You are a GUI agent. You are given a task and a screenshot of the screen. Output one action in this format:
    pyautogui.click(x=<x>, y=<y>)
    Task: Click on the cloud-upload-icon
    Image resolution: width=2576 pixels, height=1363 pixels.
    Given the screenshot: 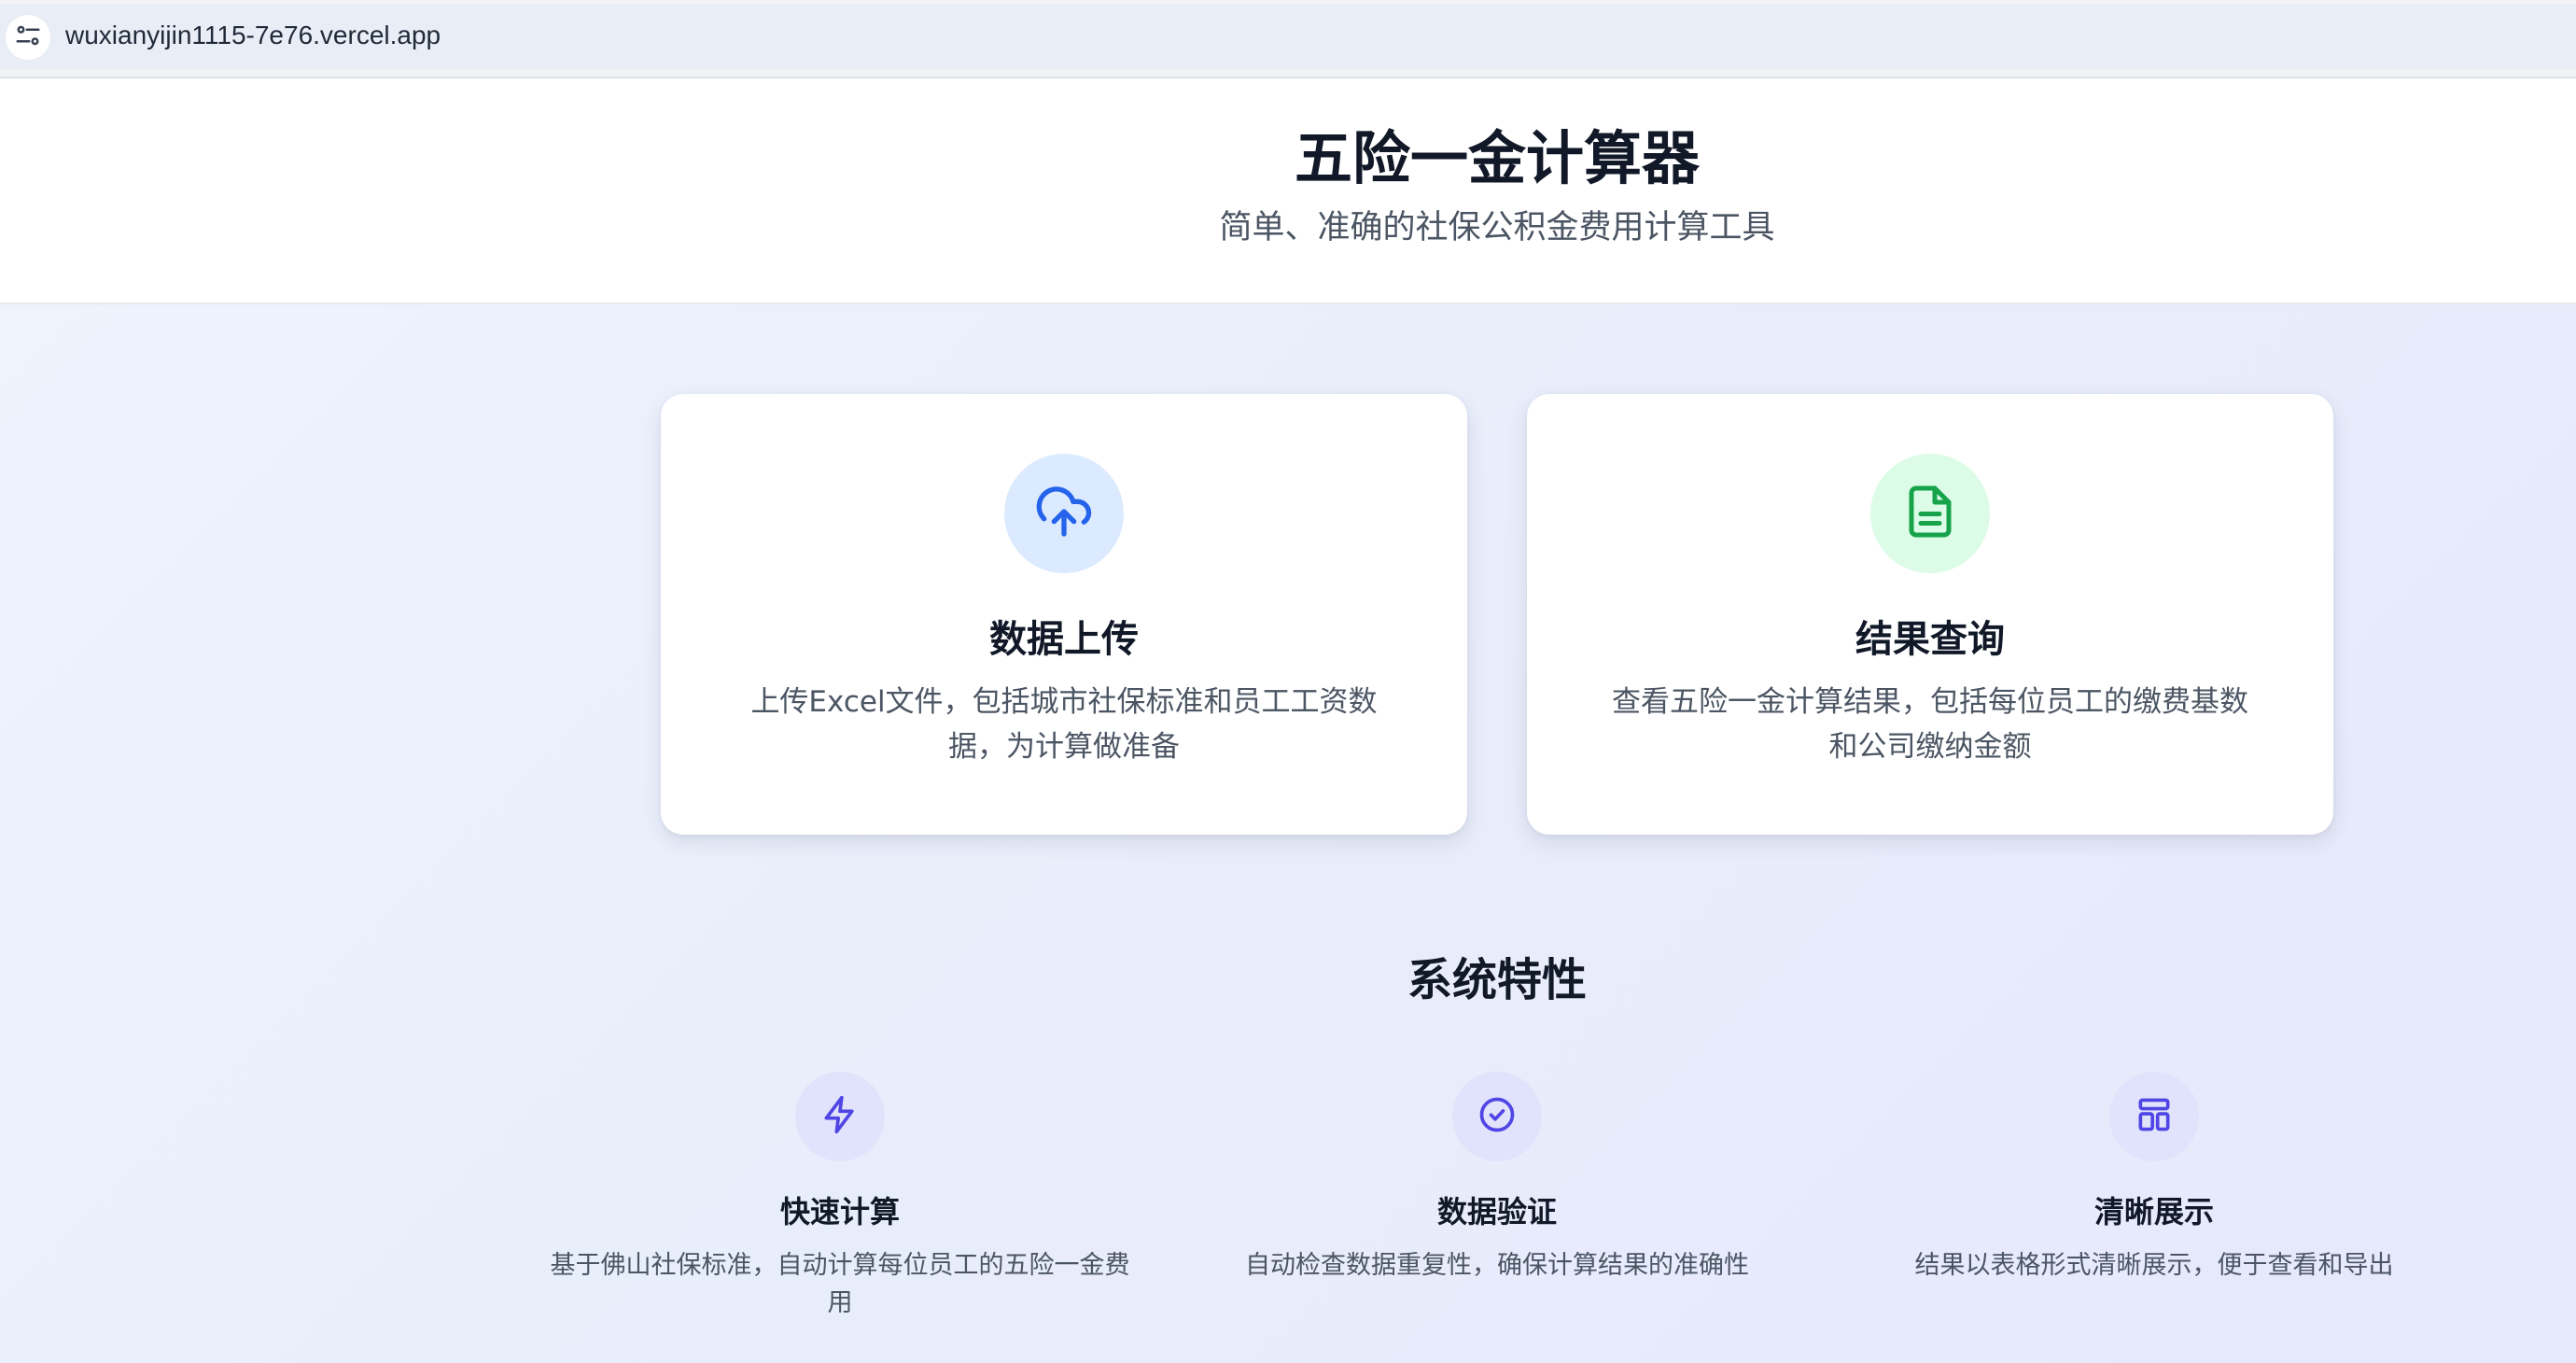 What is the action you would take?
    pyautogui.click(x=1064, y=513)
    